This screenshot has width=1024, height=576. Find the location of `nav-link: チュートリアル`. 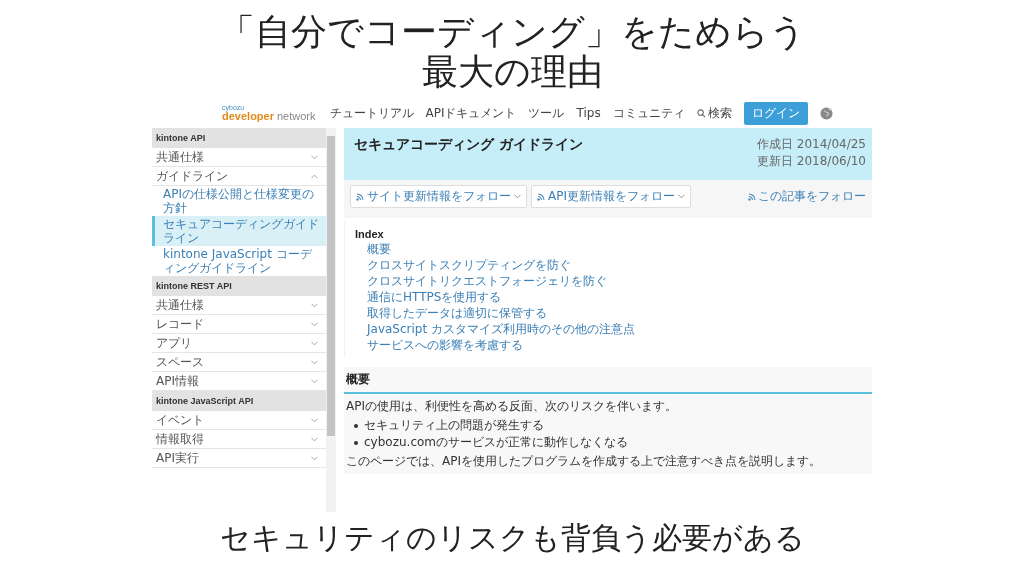

nav-link: チュートリアル is located at coordinates (371, 113).